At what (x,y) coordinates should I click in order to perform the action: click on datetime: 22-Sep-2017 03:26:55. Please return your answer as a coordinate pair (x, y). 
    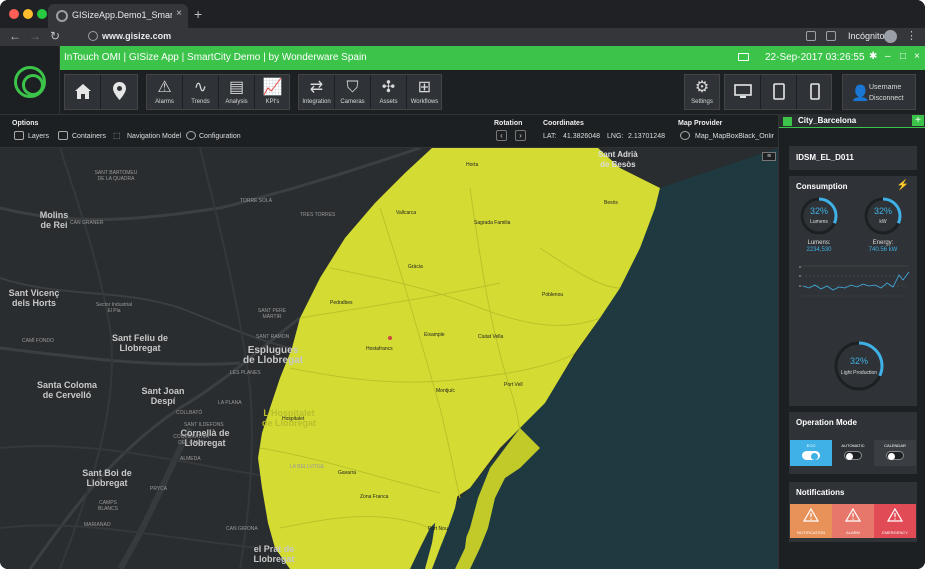
    Looking at the image, I should click on (815, 57).